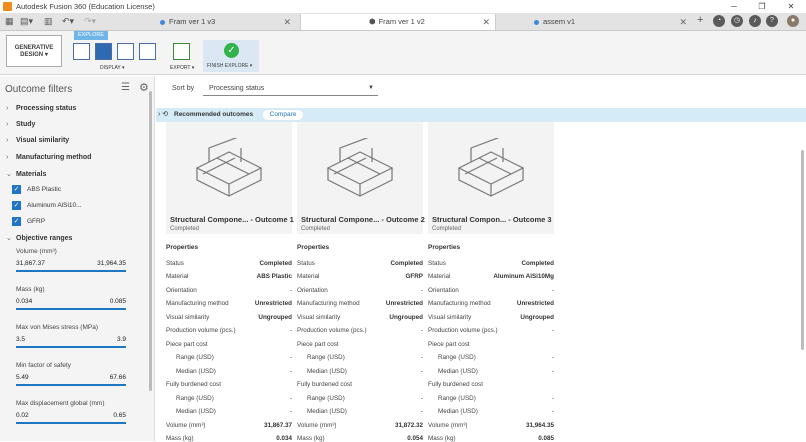 The image size is (806, 442). Describe the element at coordinates (539, 425) in the screenshot. I see `property-value: 31,964.35` at that location.